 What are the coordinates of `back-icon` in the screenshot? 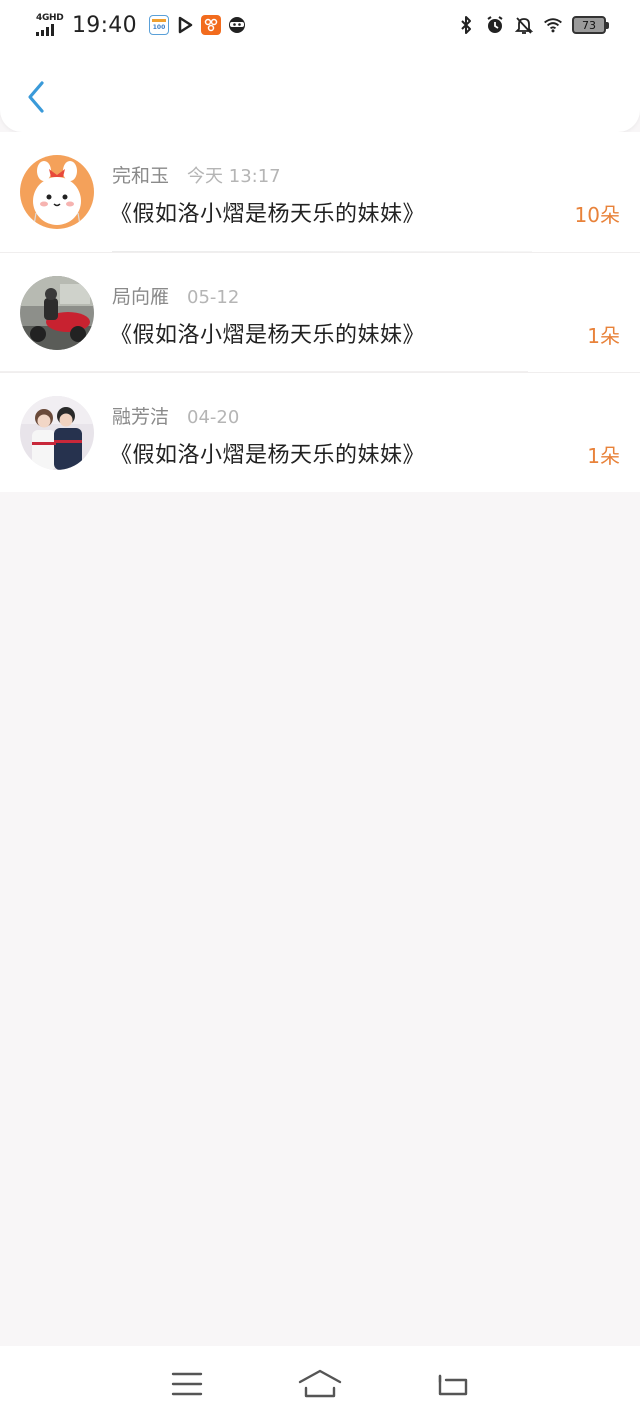 It's located at (453, 1385).